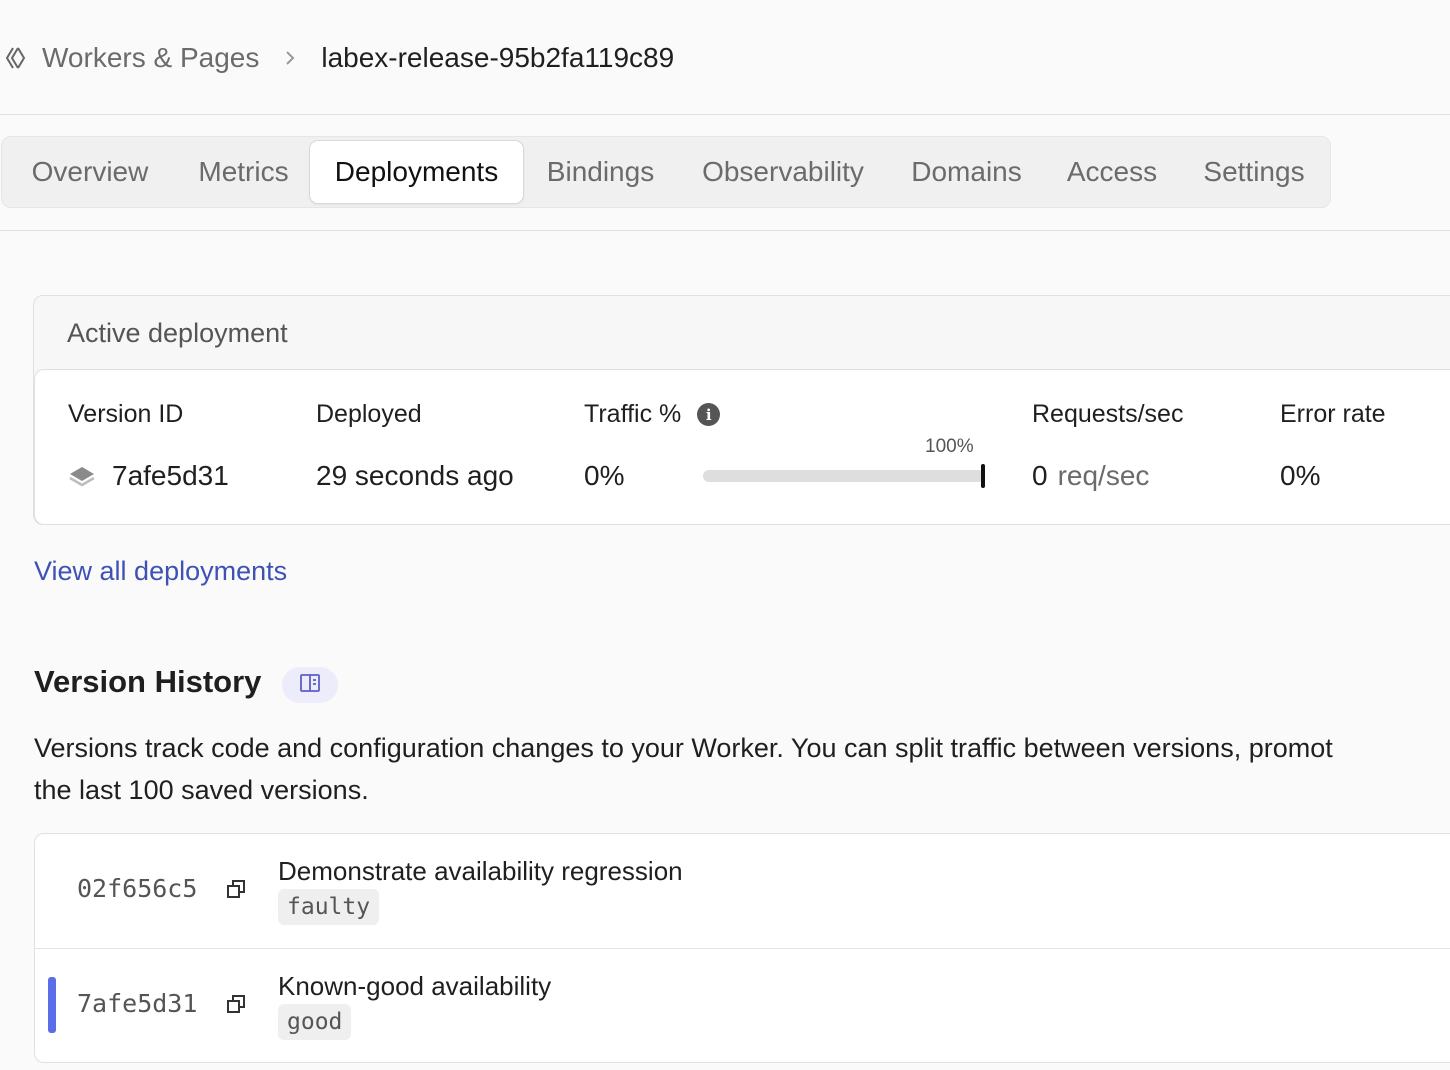  What do you see at coordinates (415, 475) in the screenshot?
I see `deployed-time: 29 seconds ago` at bounding box center [415, 475].